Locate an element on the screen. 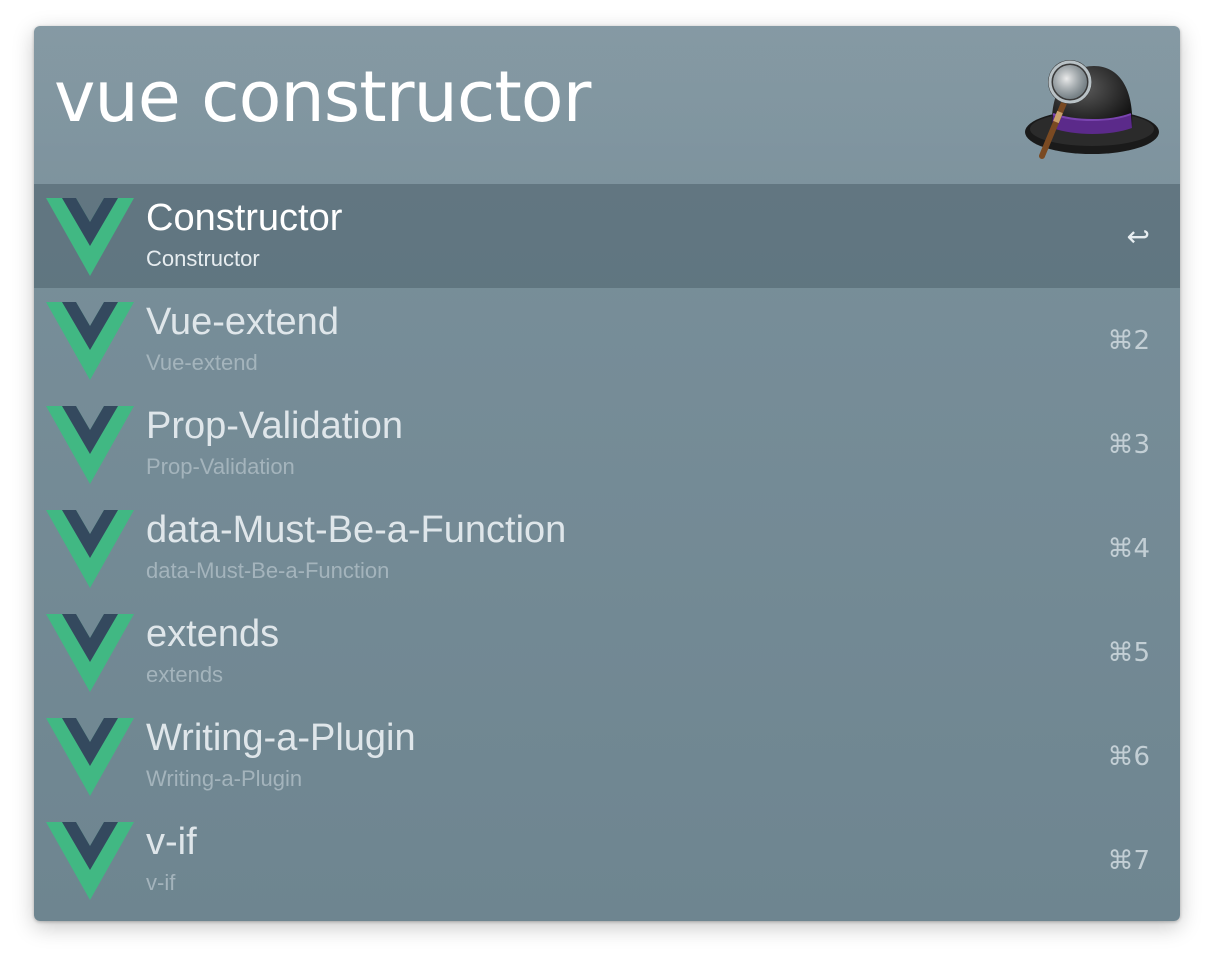 This screenshot has height=964, width=1214. shortcut-label: ⌘5 is located at coordinates (1128, 653).